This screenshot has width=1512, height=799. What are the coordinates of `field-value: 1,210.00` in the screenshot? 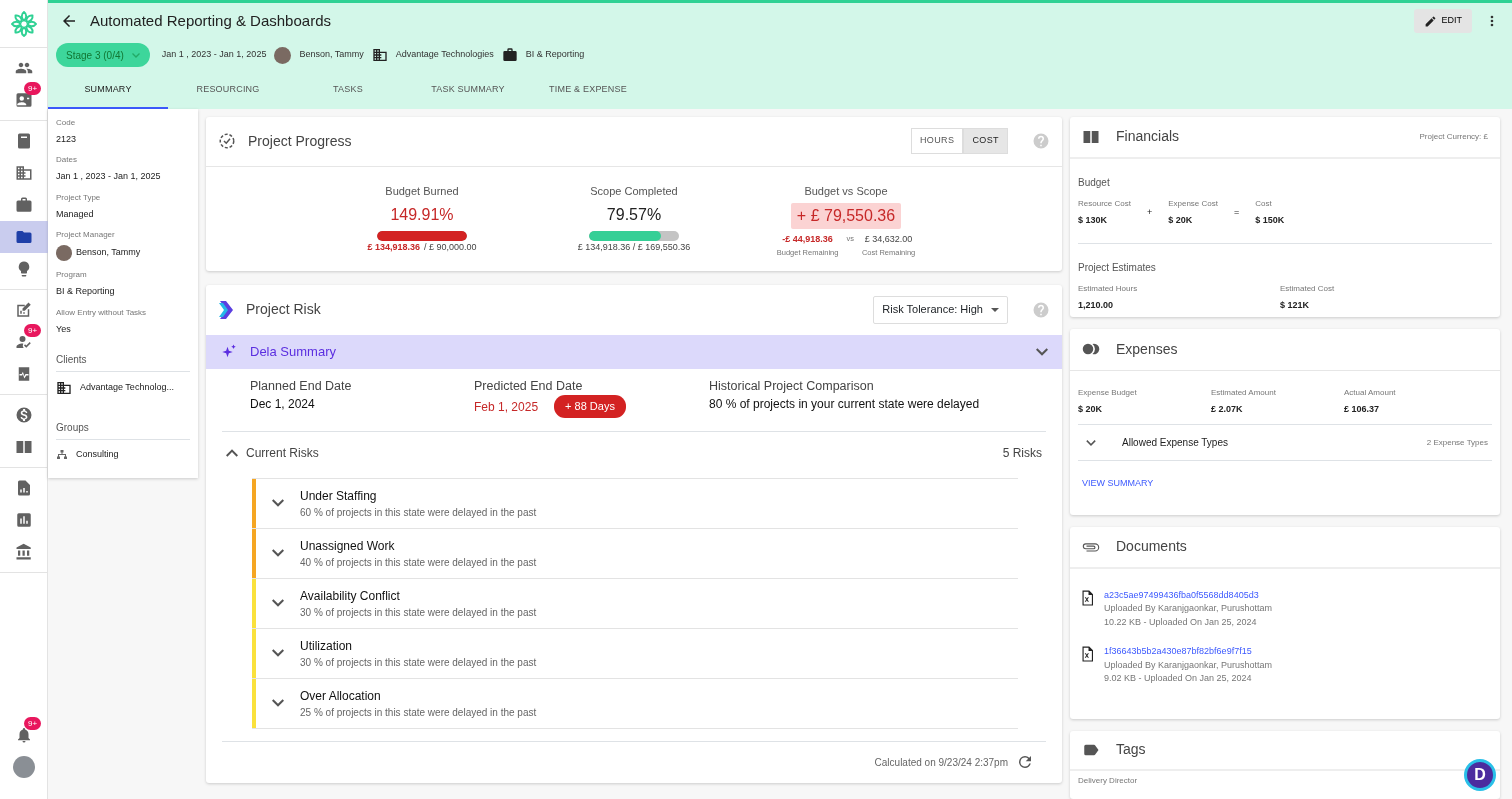 It's located at (1096, 305).